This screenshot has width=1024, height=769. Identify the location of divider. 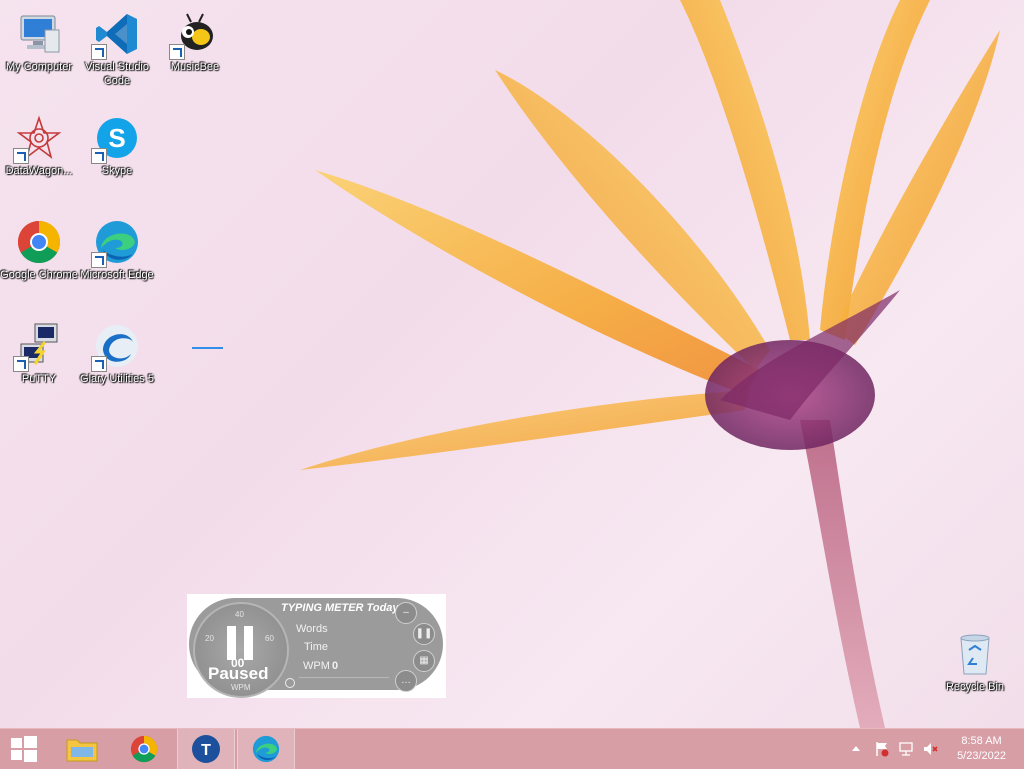
(344, 677).